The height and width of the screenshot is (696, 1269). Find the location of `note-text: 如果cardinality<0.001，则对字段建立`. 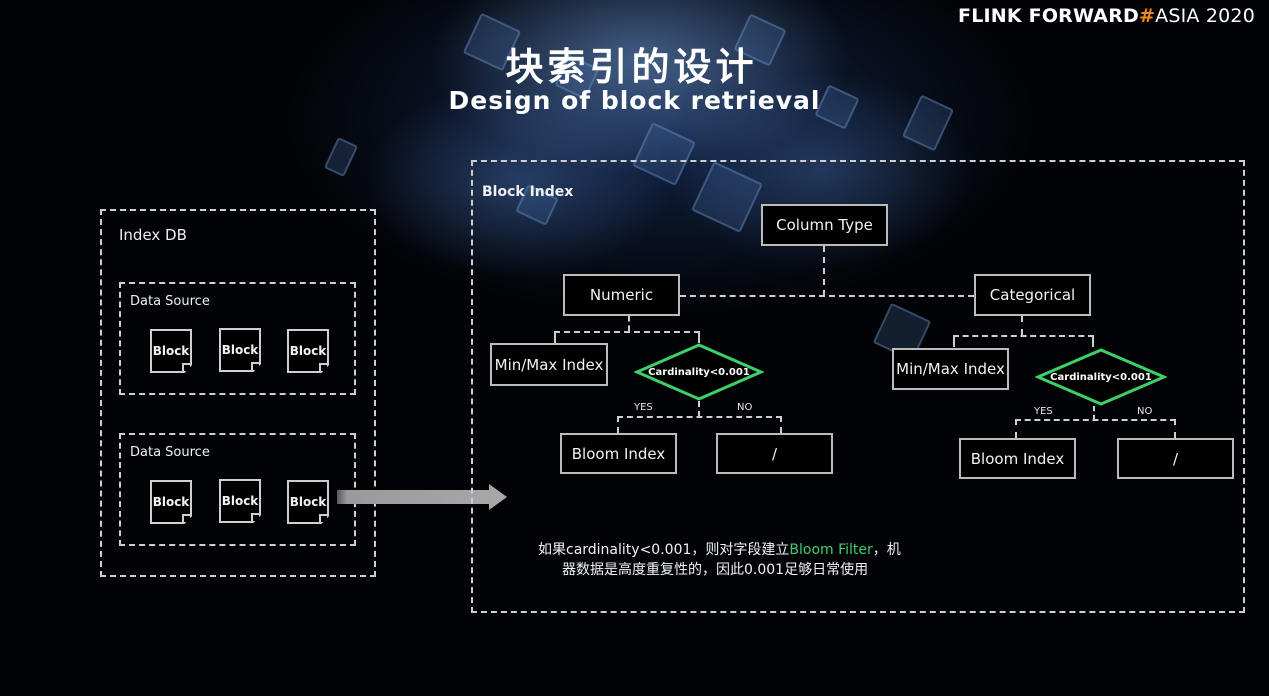

note-text: 如果cardinality<0.001，则对字段建立 is located at coordinates (664, 550).